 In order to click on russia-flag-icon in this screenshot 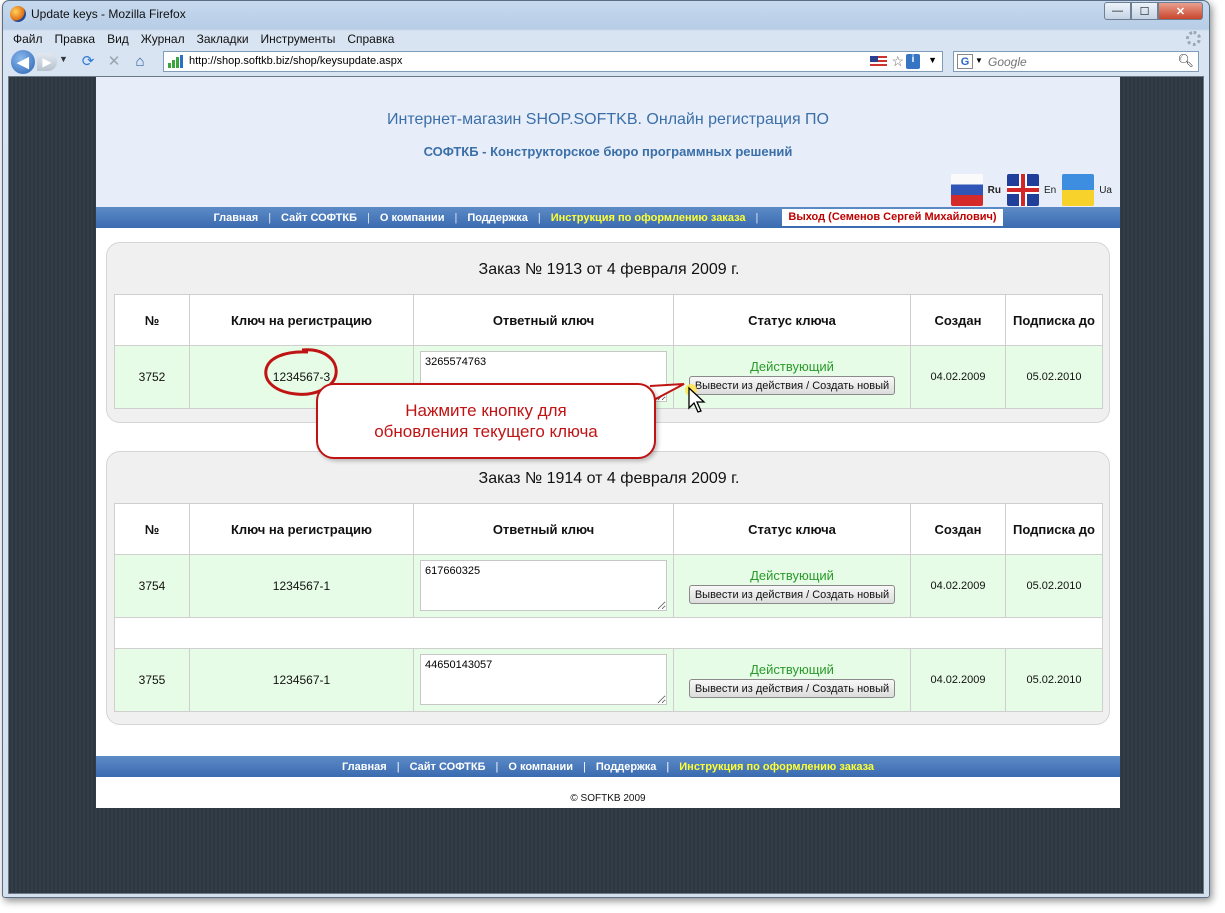, I will do `click(966, 190)`.